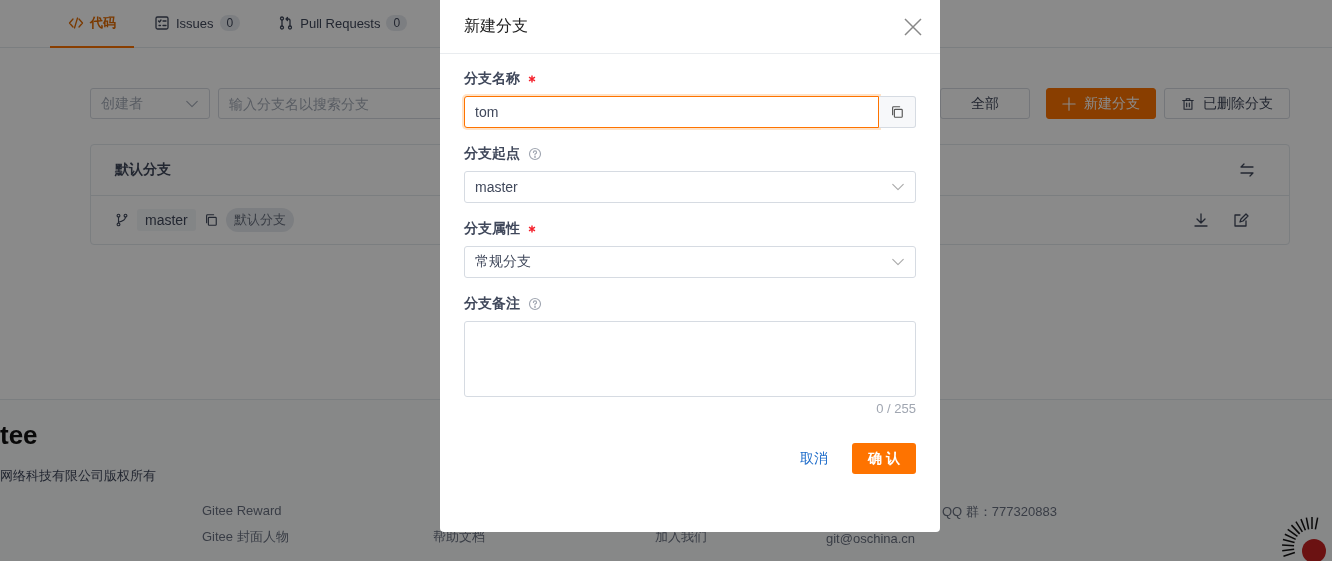  What do you see at coordinates (496, 26) in the screenshot?
I see `dialog-title: 新建分支` at bounding box center [496, 26].